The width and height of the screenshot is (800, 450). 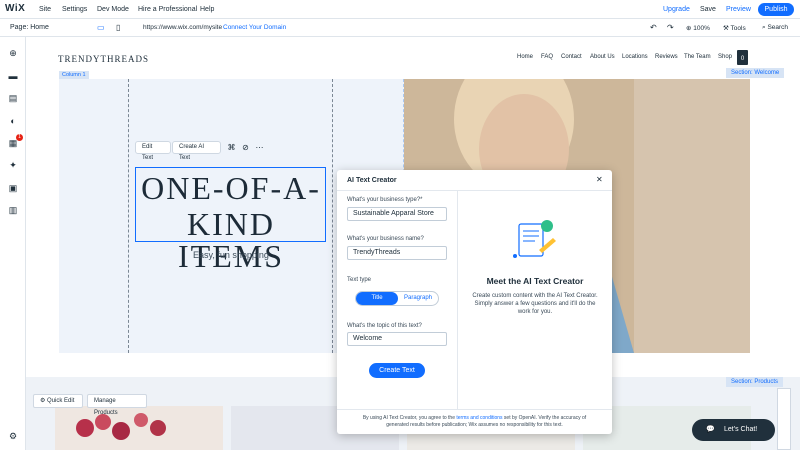 I want to click on nav-home: Home, so click(x=525, y=57).